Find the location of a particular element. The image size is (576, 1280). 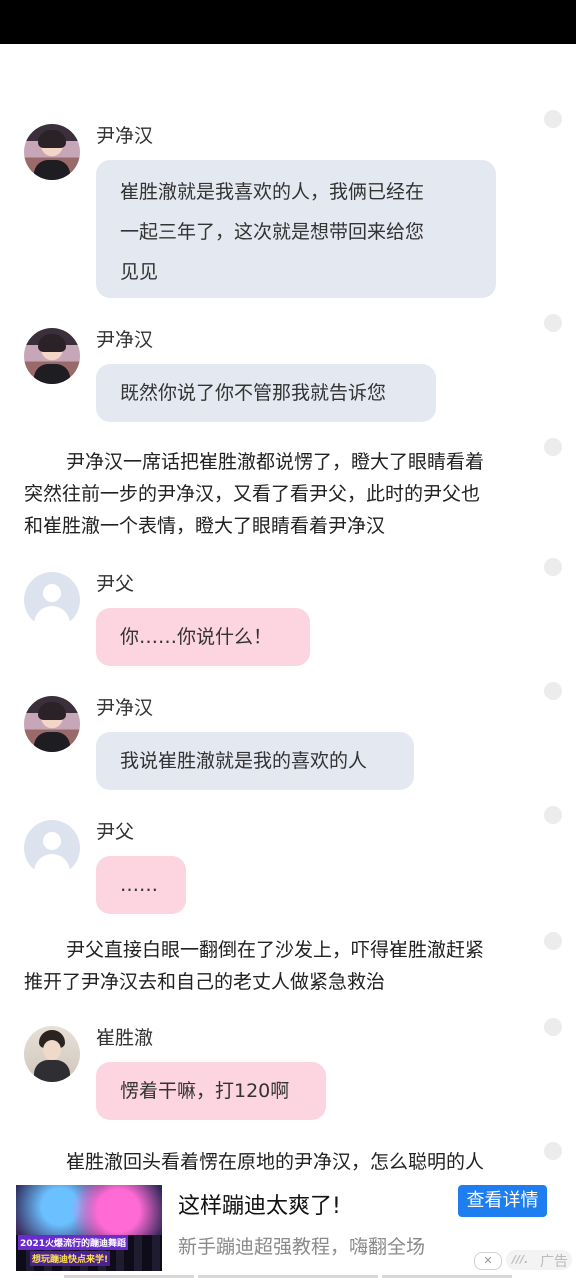

message-line: 既然你说了你不管那我就告诉您 is located at coordinates (253, 393).